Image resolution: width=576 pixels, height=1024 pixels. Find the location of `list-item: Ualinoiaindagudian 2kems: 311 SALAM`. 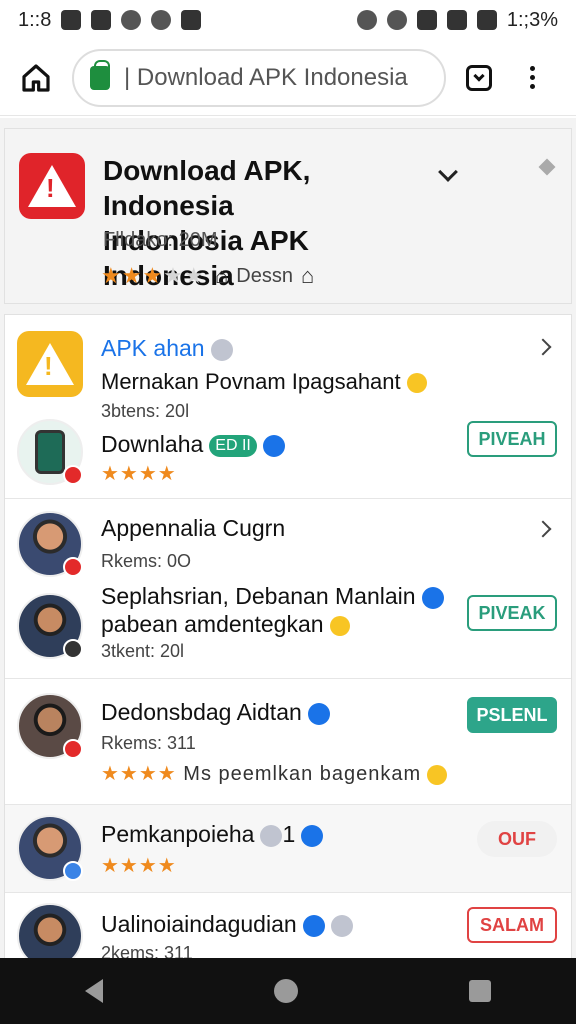

list-item: Ualinoiaindagudian 2kems: 311 SALAM is located at coordinates (288, 925).